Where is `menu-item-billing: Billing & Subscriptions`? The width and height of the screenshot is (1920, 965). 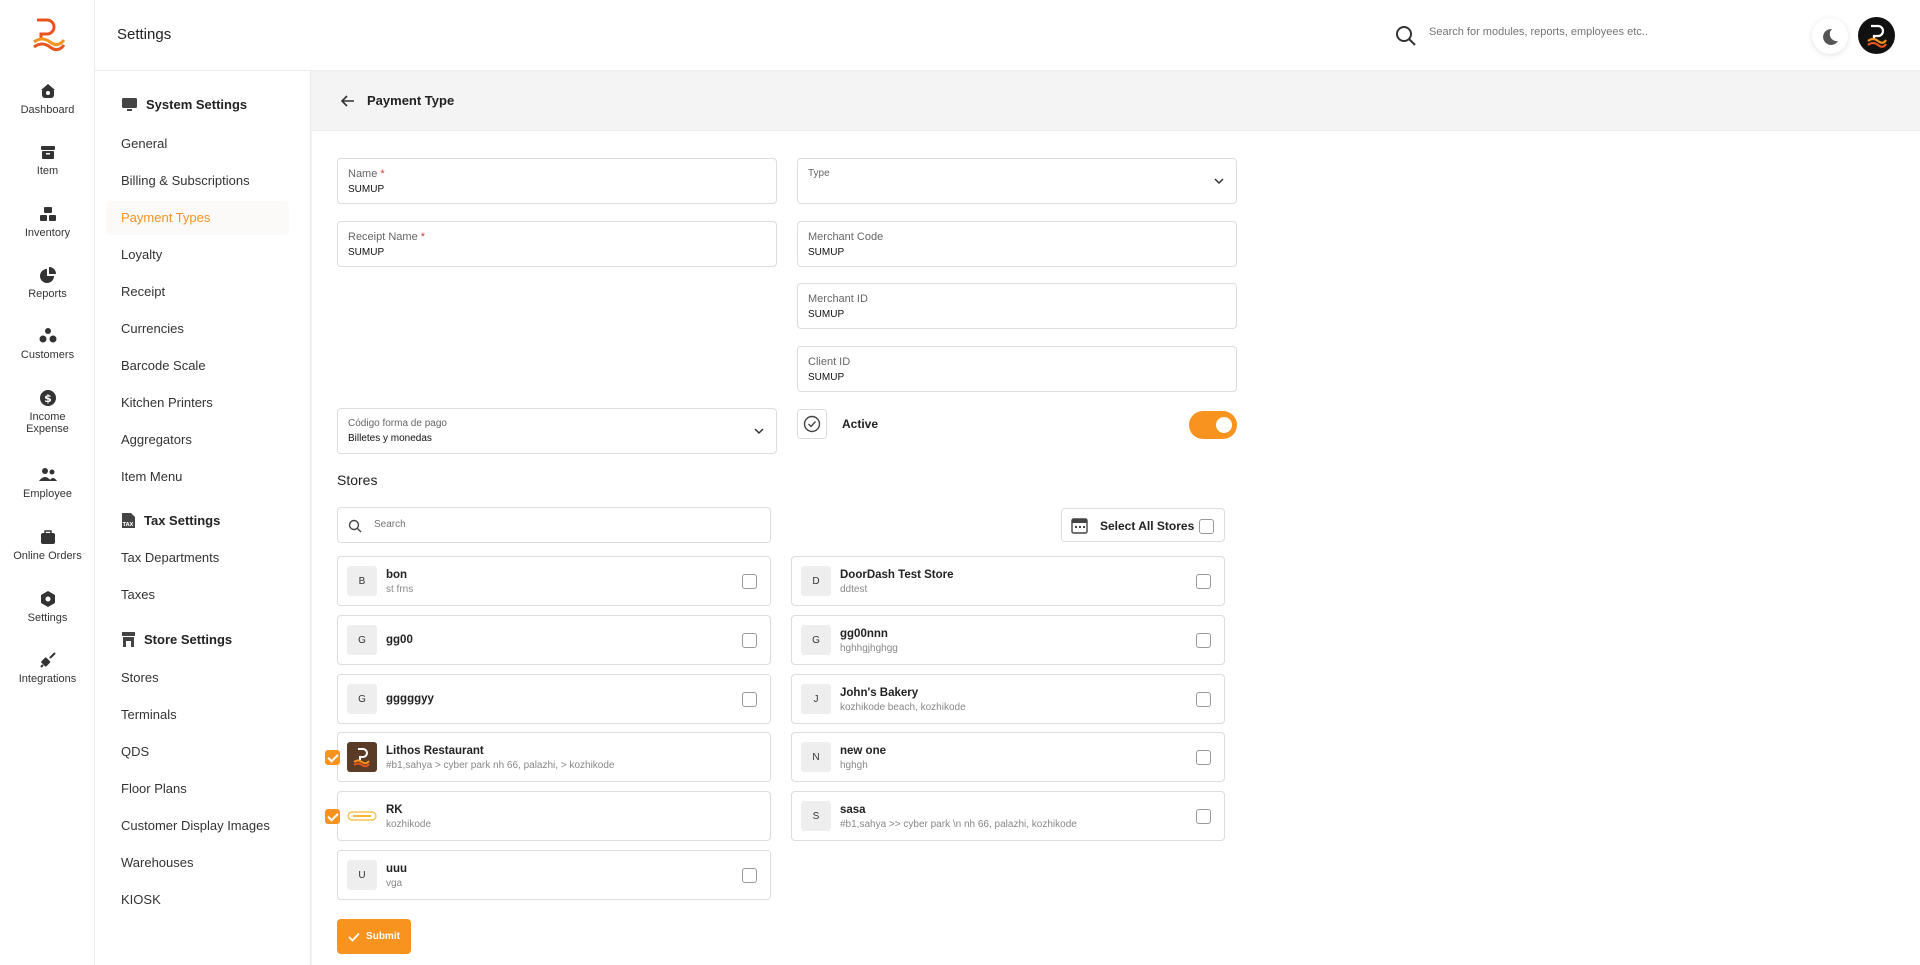
menu-item-billing: Billing & Subscriptions is located at coordinates (197, 181).